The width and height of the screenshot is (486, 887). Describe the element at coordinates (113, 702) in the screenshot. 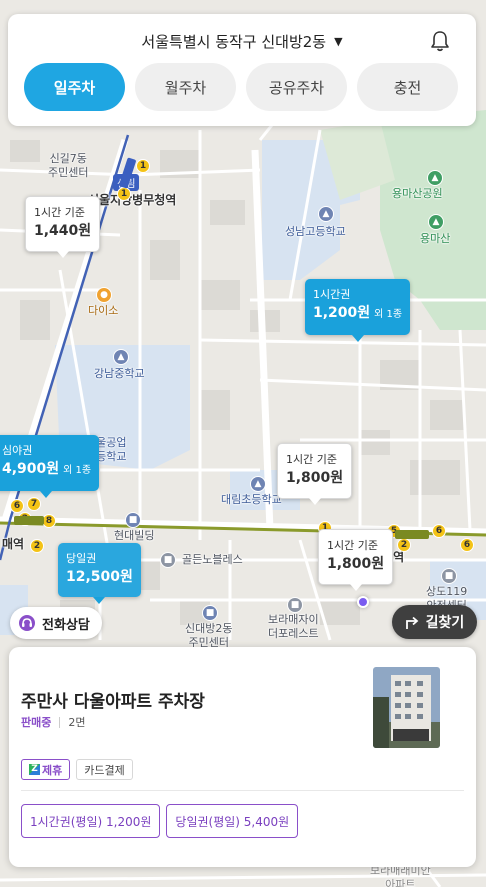

I see `lot-name: 주만사 다울아파트 주차장` at that location.